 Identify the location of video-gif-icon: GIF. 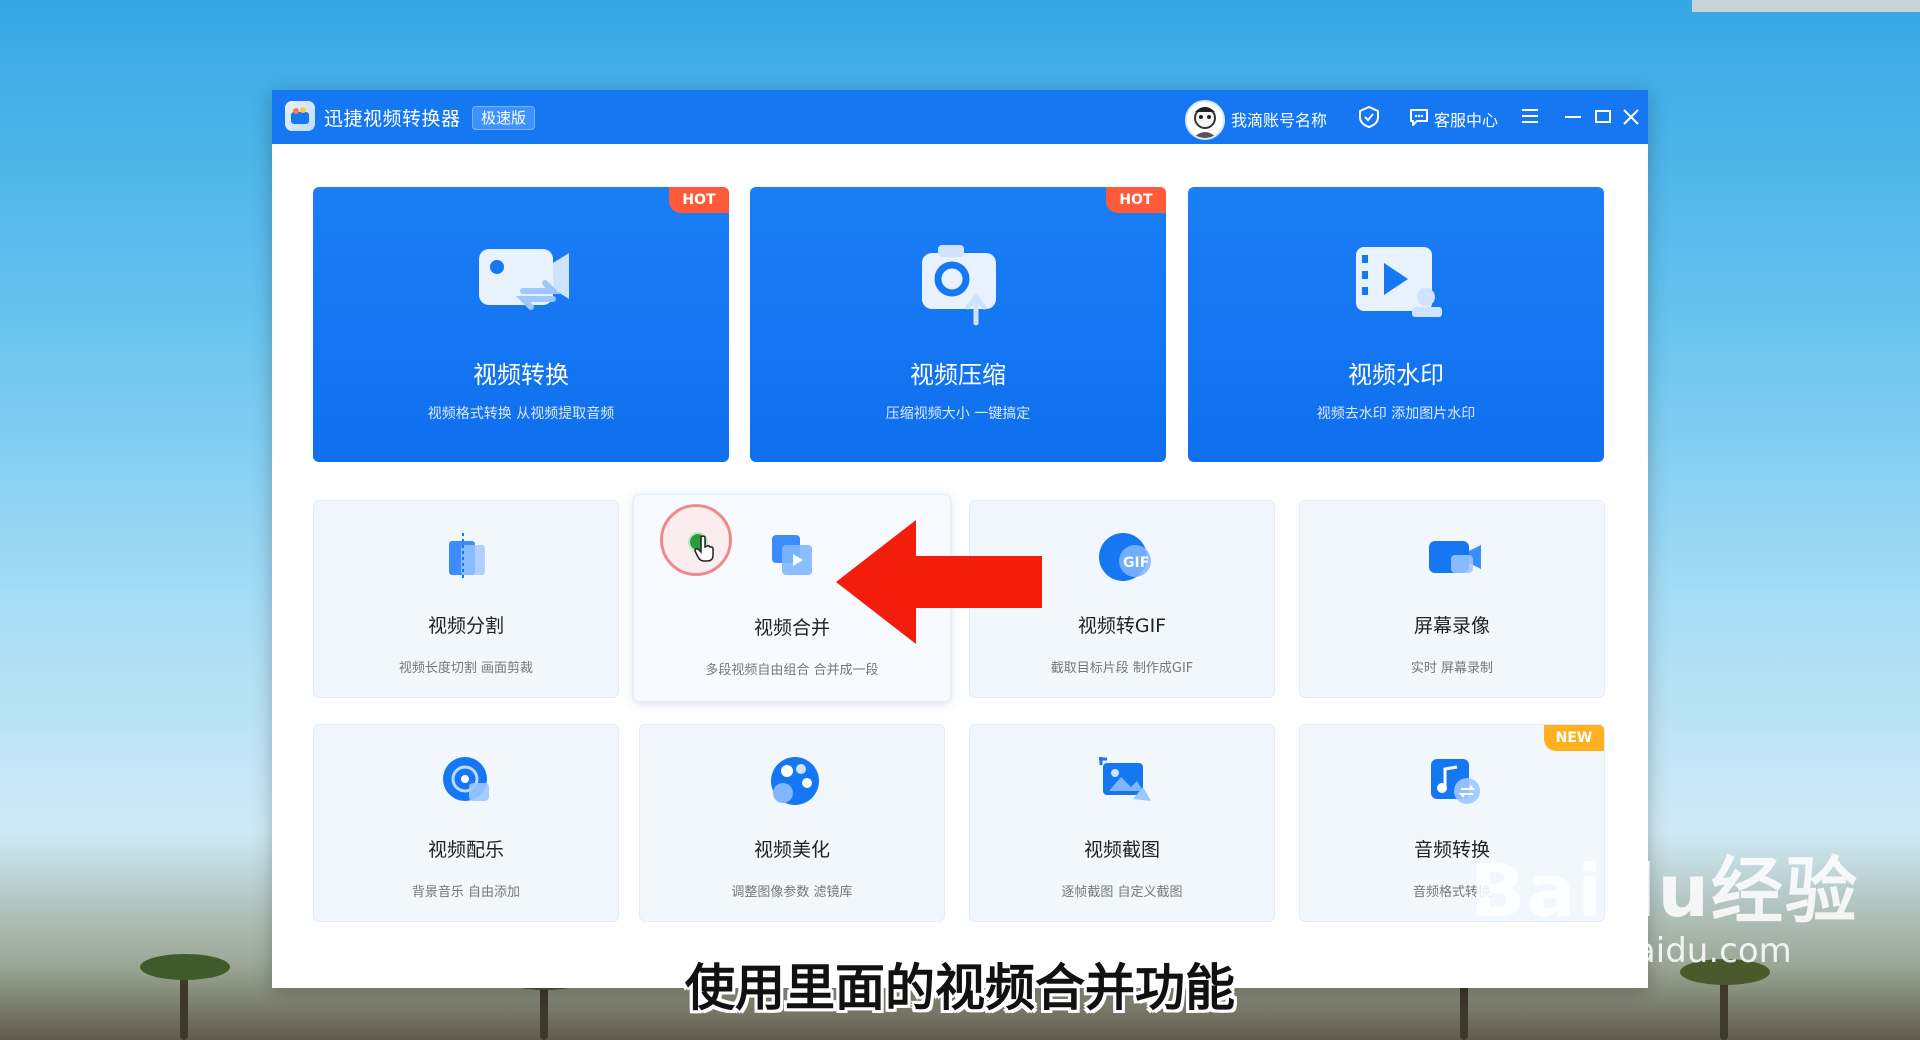
(1124, 557).